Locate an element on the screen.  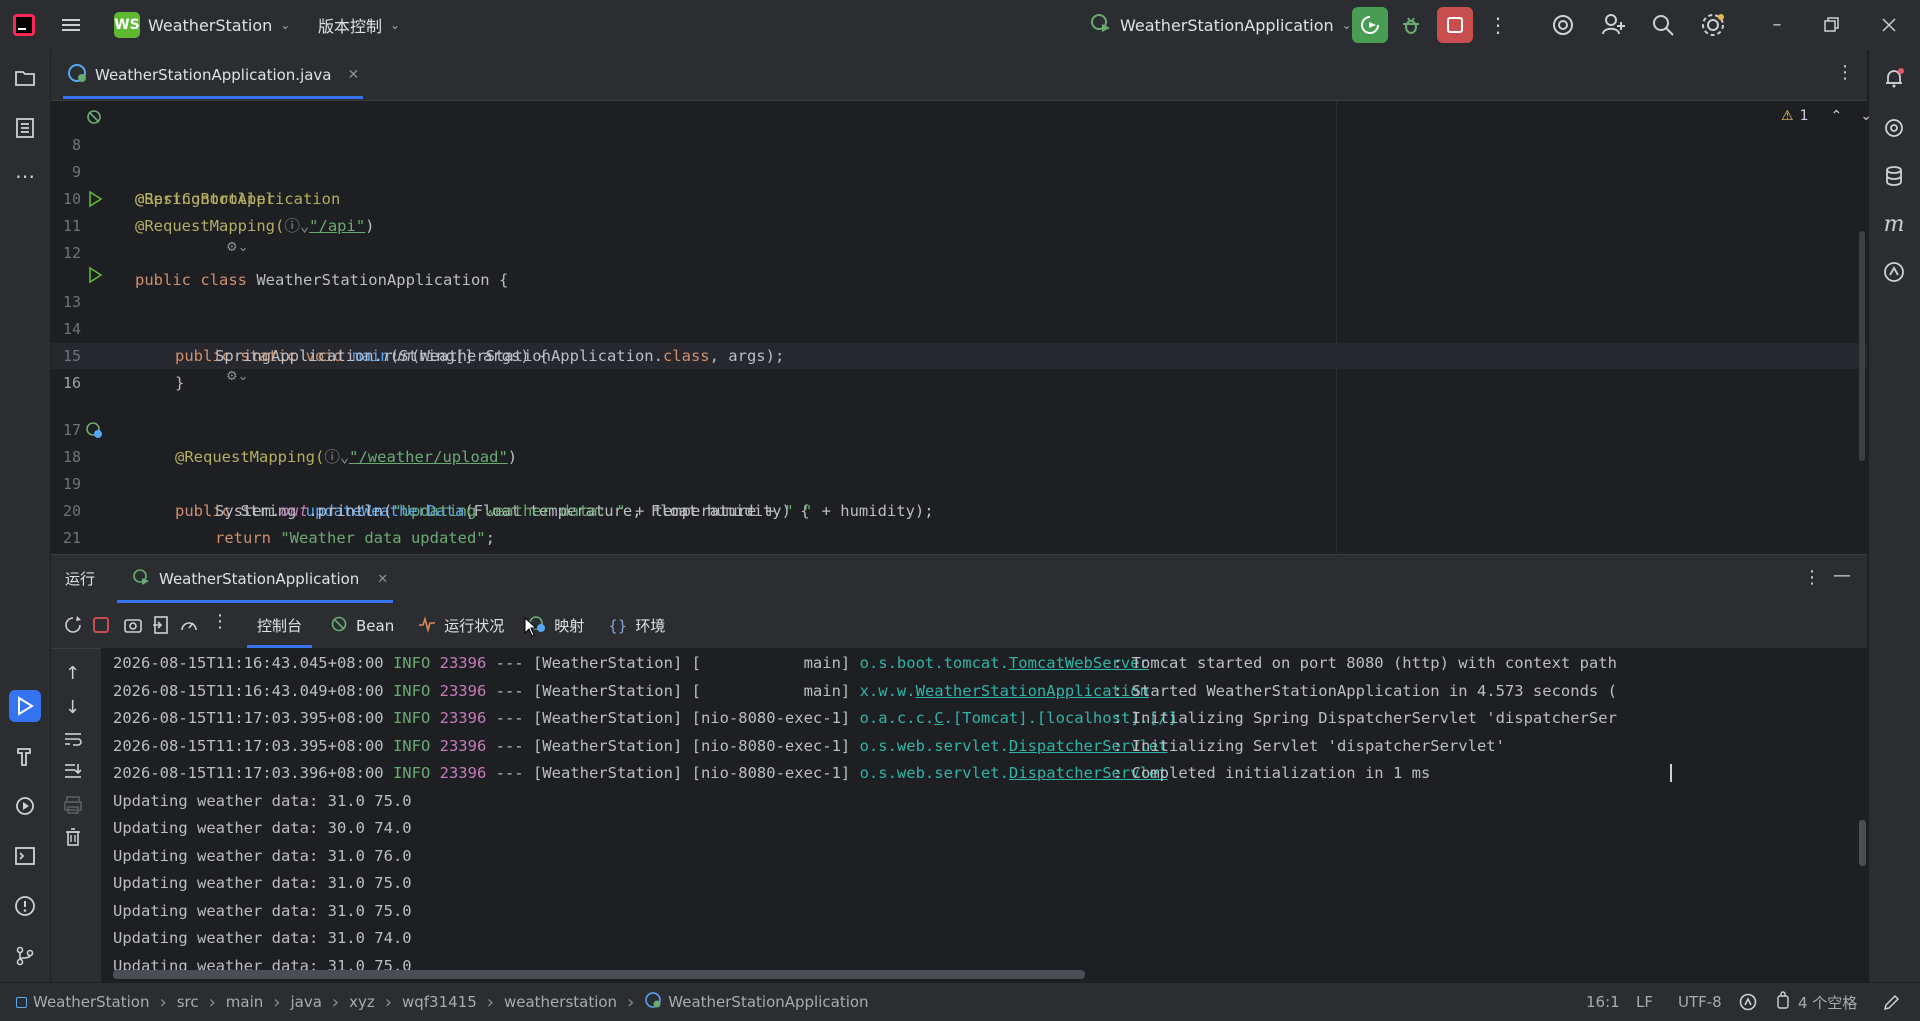
stdout-line: Updating weather data: 31.0 74.0 is located at coordinates (262, 938).